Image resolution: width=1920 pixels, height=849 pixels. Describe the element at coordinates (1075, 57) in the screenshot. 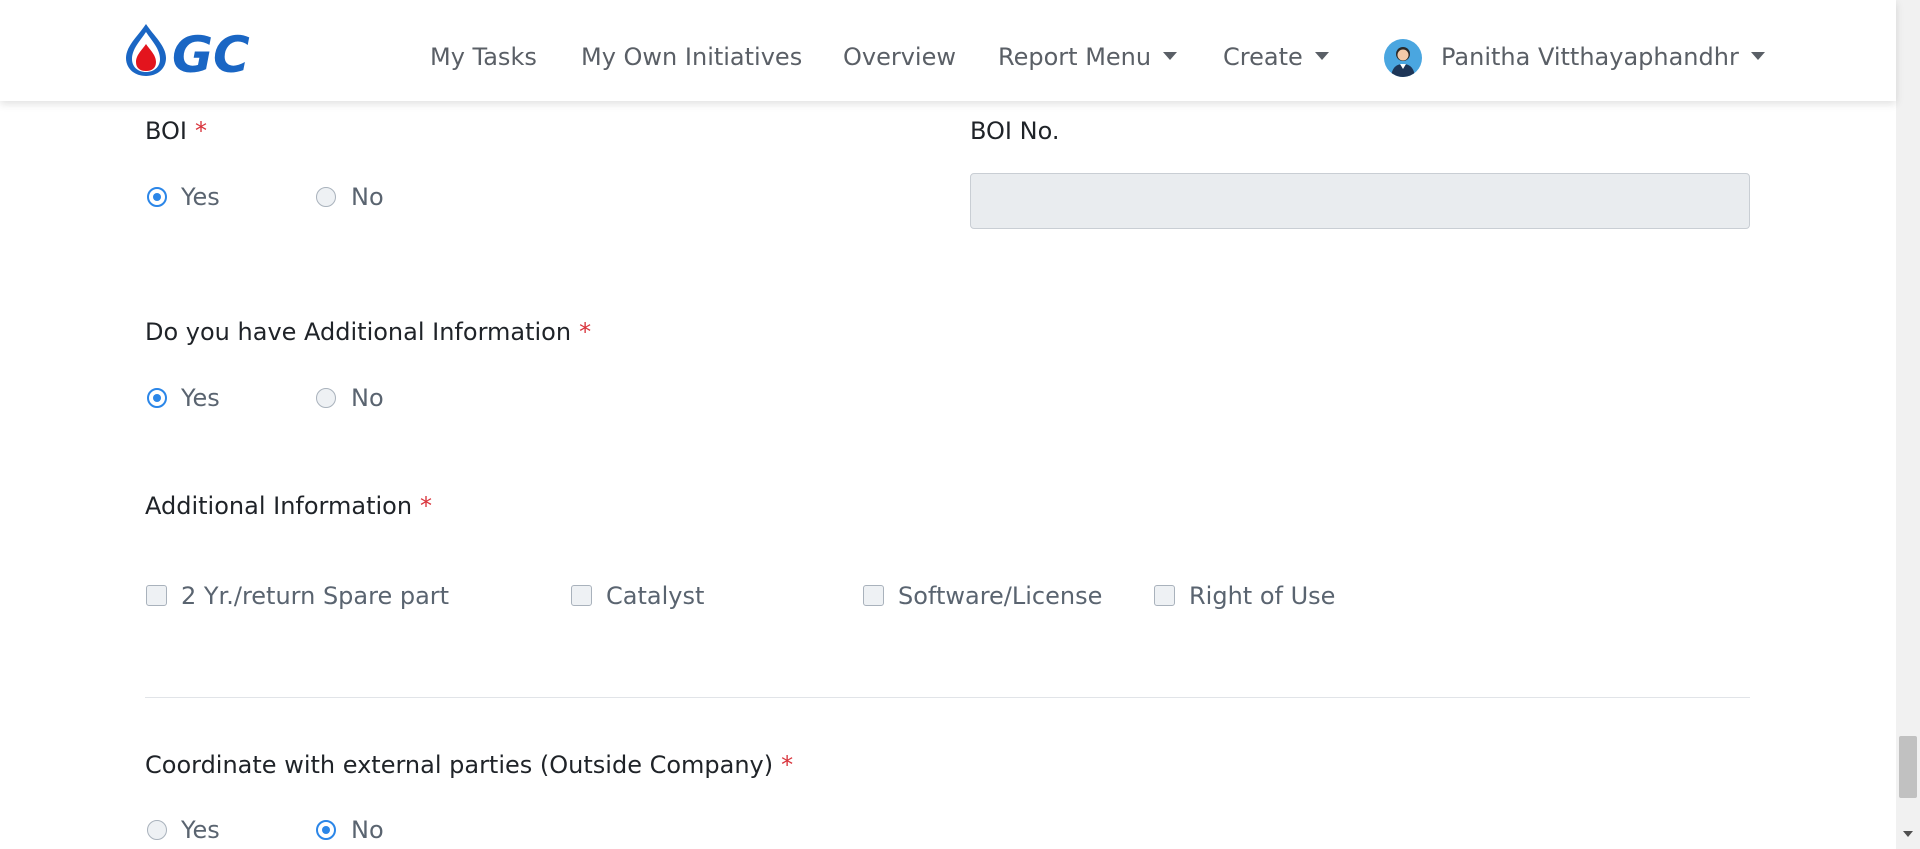

I see `nav-report-menu-label: Report Menu` at that location.